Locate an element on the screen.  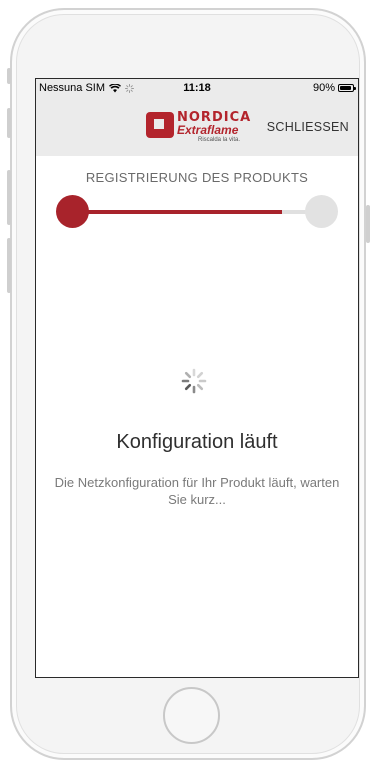
progress-step-start is located at coordinates (72, 211).